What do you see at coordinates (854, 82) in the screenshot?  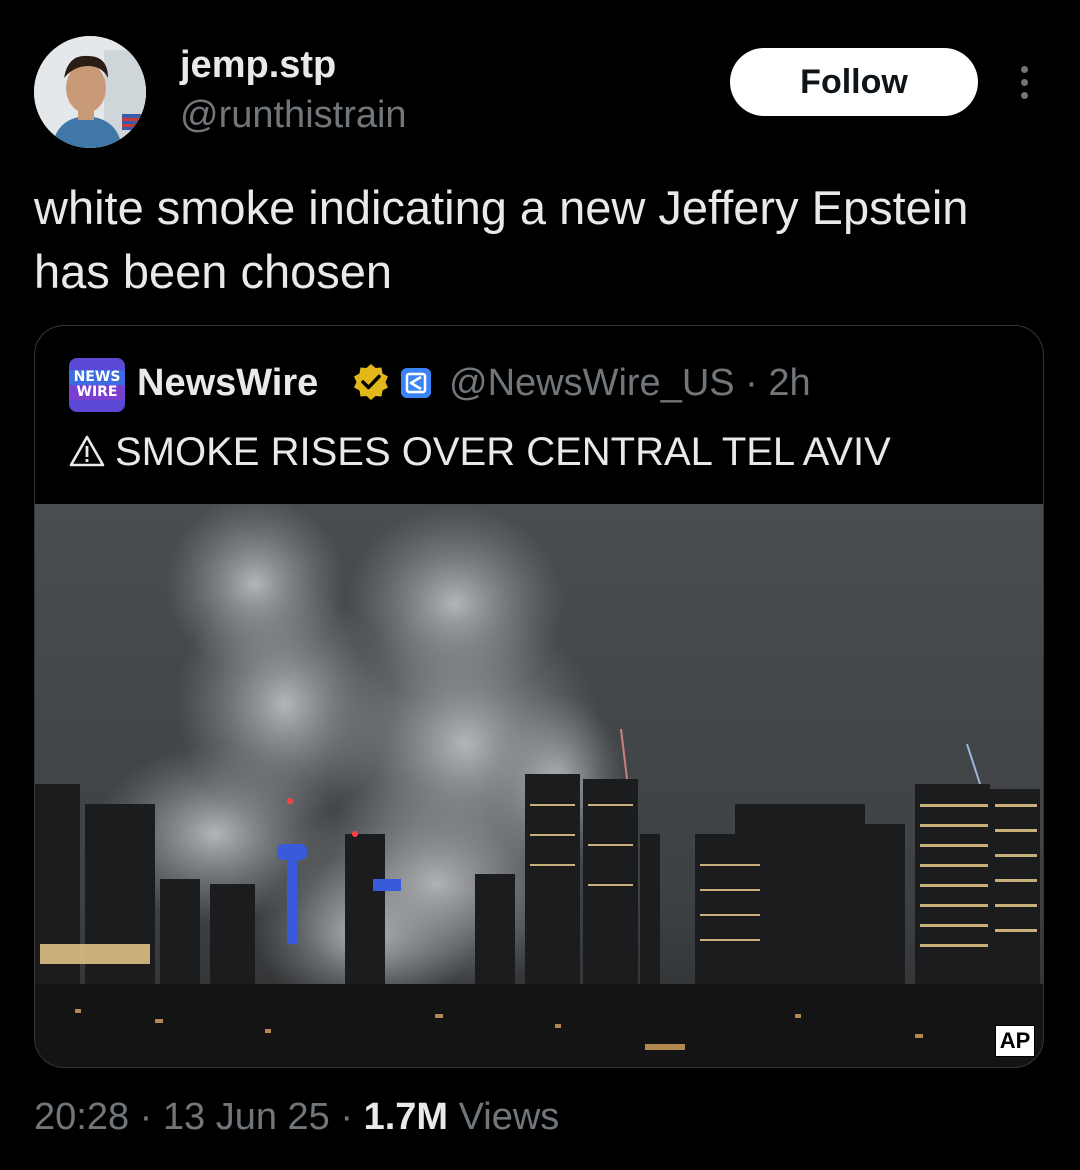 I see `follow-button: Follow` at bounding box center [854, 82].